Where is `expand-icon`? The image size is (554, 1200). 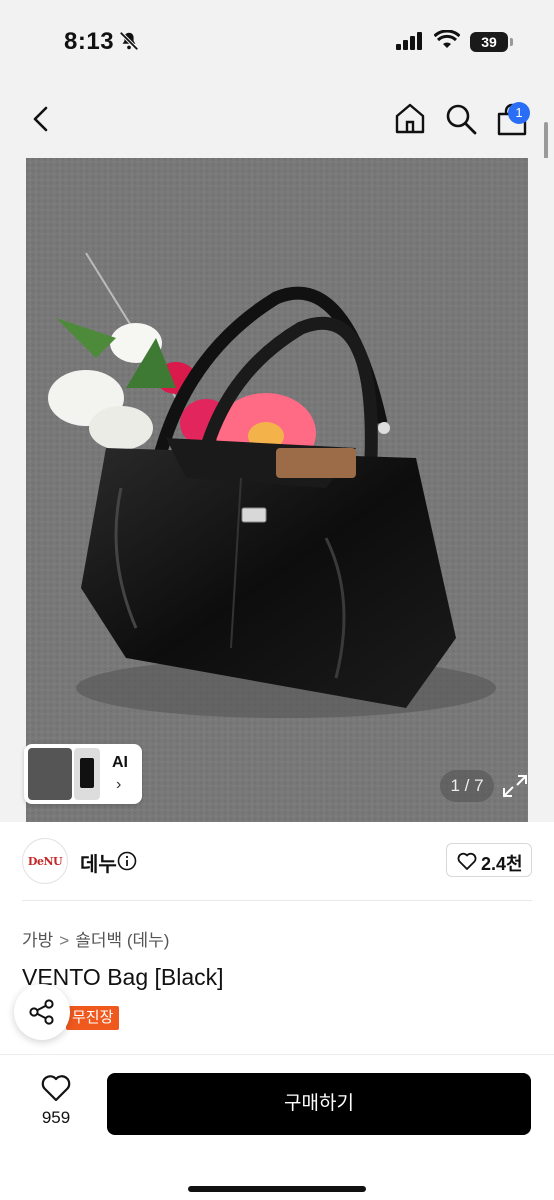
expand-icon is located at coordinates (515, 786).